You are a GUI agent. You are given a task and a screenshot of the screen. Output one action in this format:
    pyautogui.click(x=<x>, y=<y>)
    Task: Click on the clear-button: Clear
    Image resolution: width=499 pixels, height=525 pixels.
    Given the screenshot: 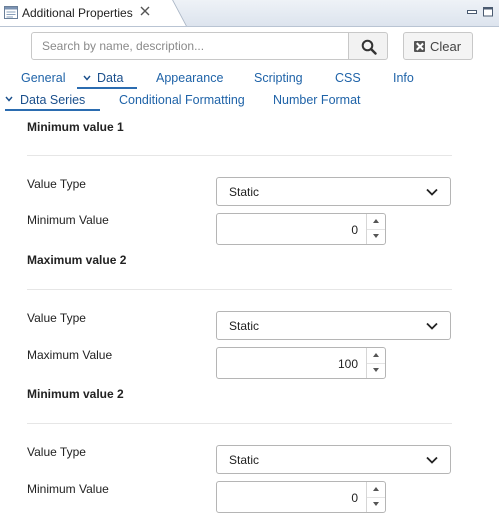 What is the action you would take?
    pyautogui.click(x=438, y=46)
    